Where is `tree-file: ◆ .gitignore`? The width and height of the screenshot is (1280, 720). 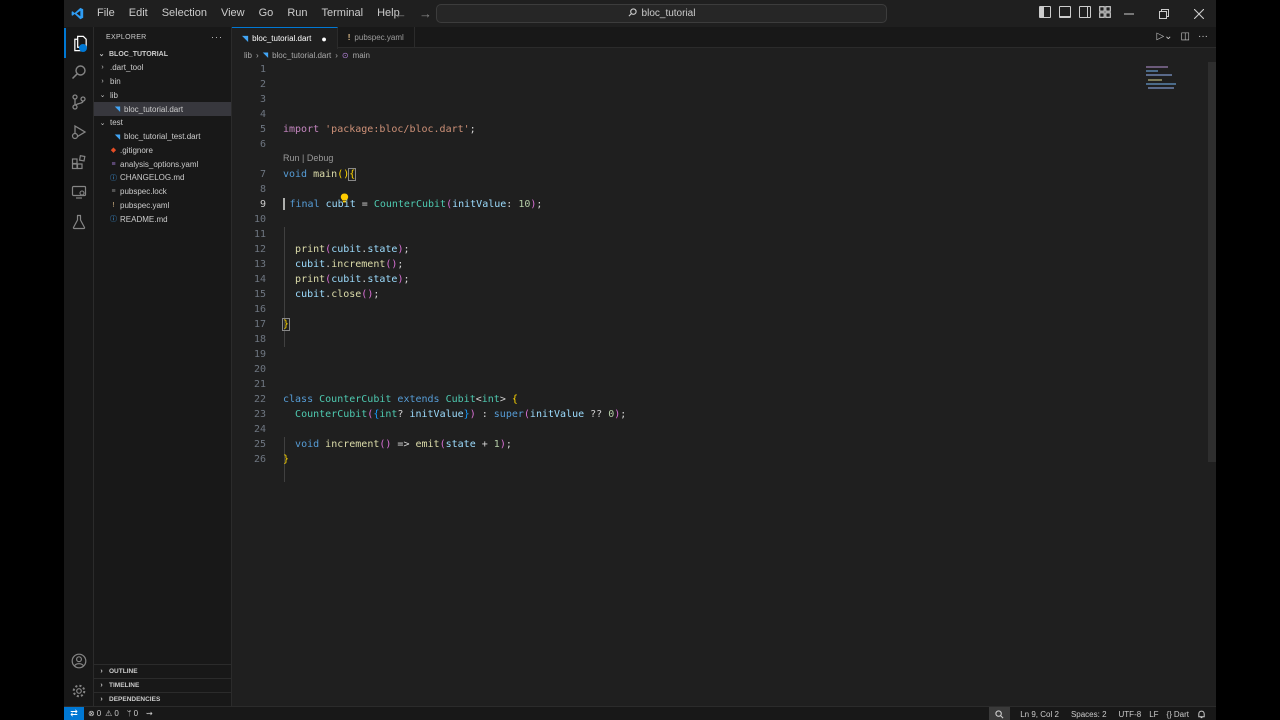
tree-file: ◆ .gitignore is located at coordinates (162, 151).